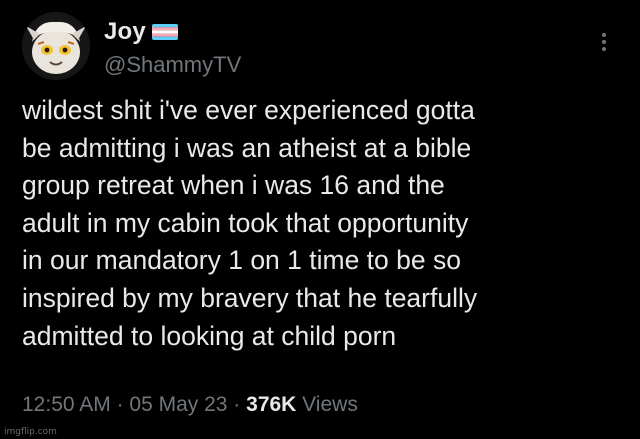 The image size is (640, 439). I want to click on watermark: imgflip.com, so click(30, 432).